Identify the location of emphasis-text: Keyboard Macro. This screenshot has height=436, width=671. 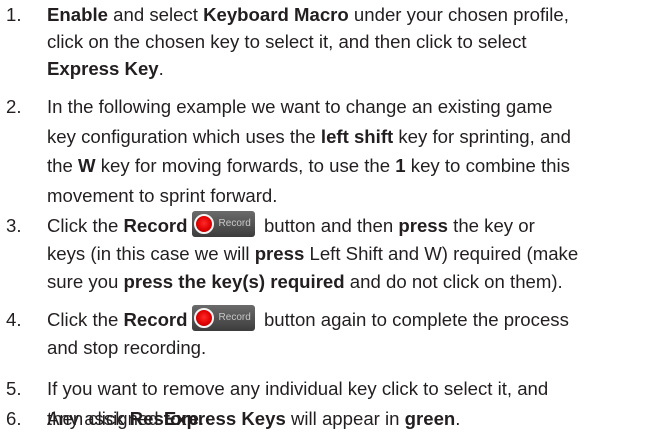
(276, 14).